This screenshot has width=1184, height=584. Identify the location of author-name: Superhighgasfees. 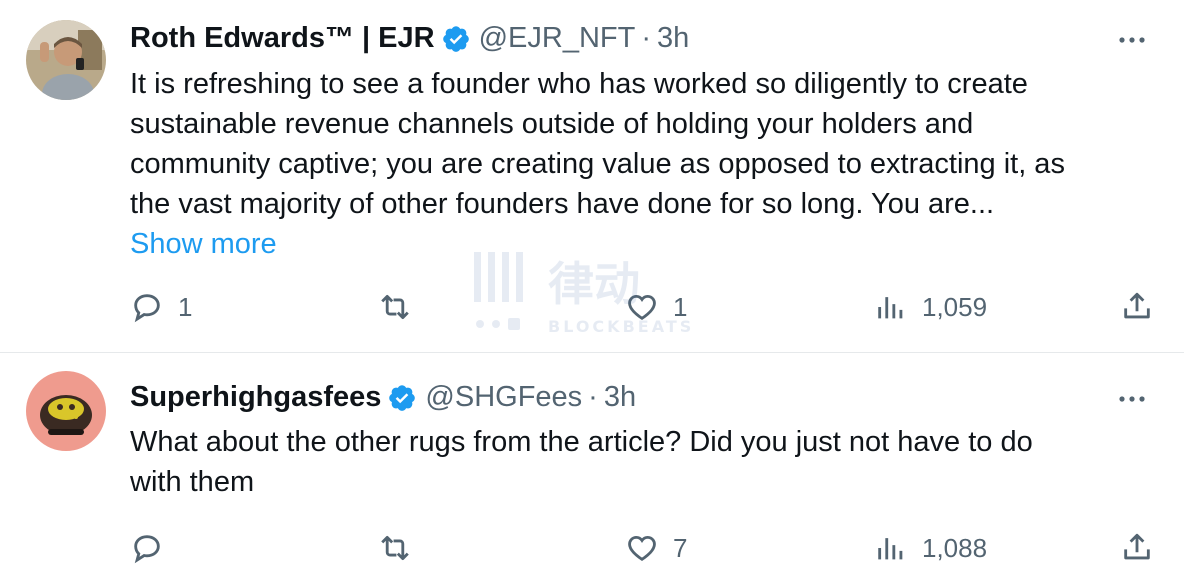
(255, 397).